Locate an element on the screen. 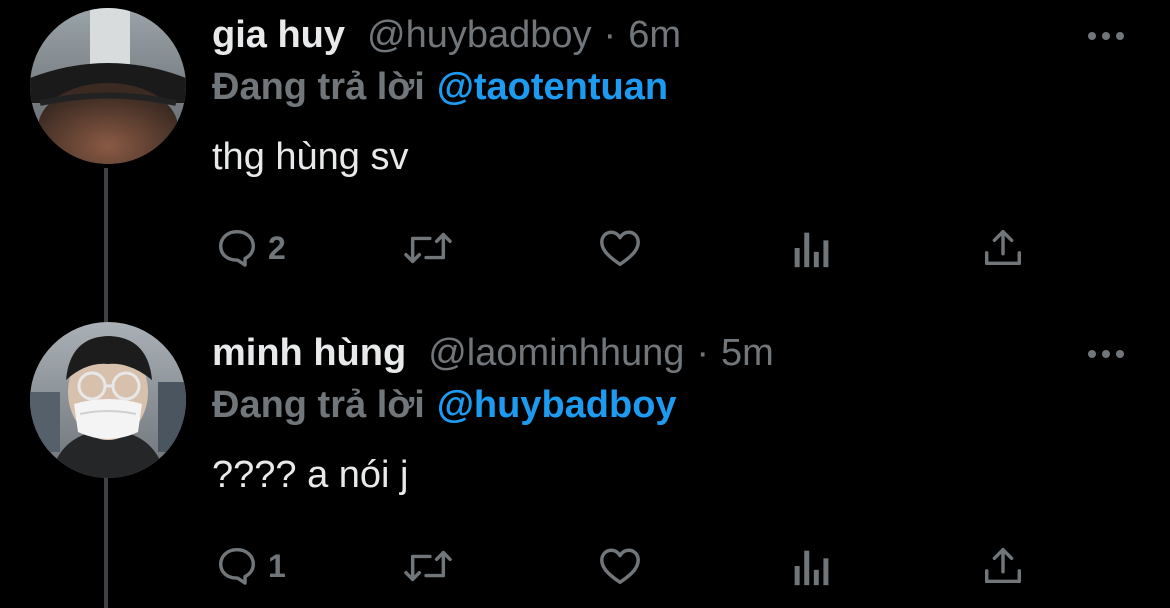 The image size is (1170, 608). tweet-text: thg hùng sv is located at coordinates (310, 157).